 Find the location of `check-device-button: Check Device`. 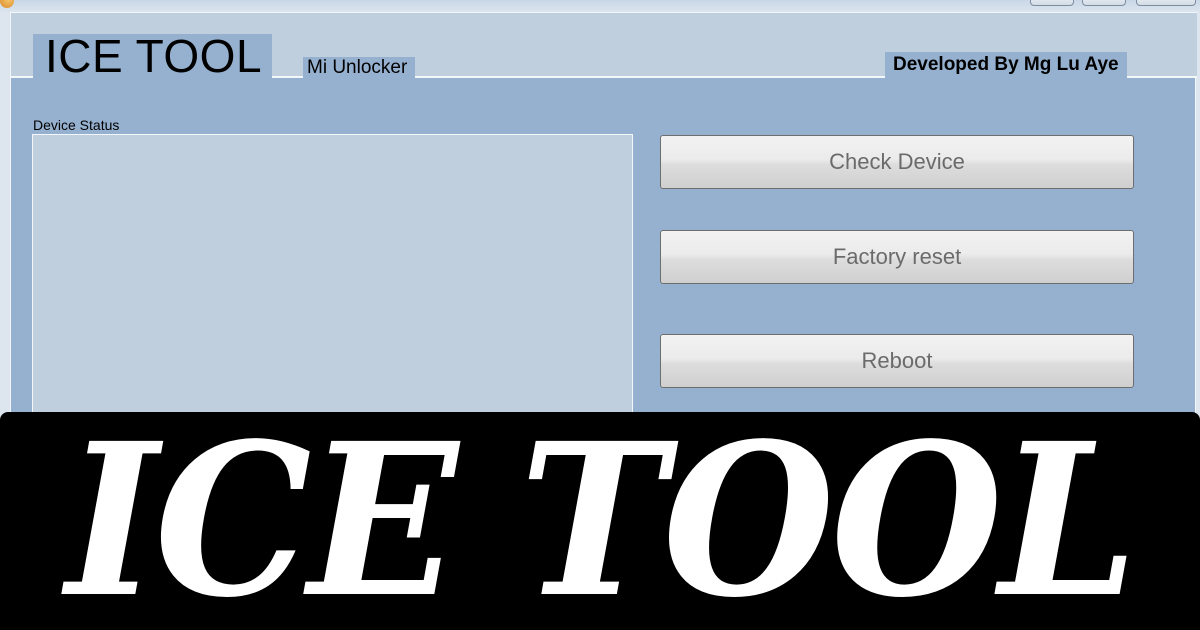

check-device-button: Check Device is located at coordinates (897, 162).